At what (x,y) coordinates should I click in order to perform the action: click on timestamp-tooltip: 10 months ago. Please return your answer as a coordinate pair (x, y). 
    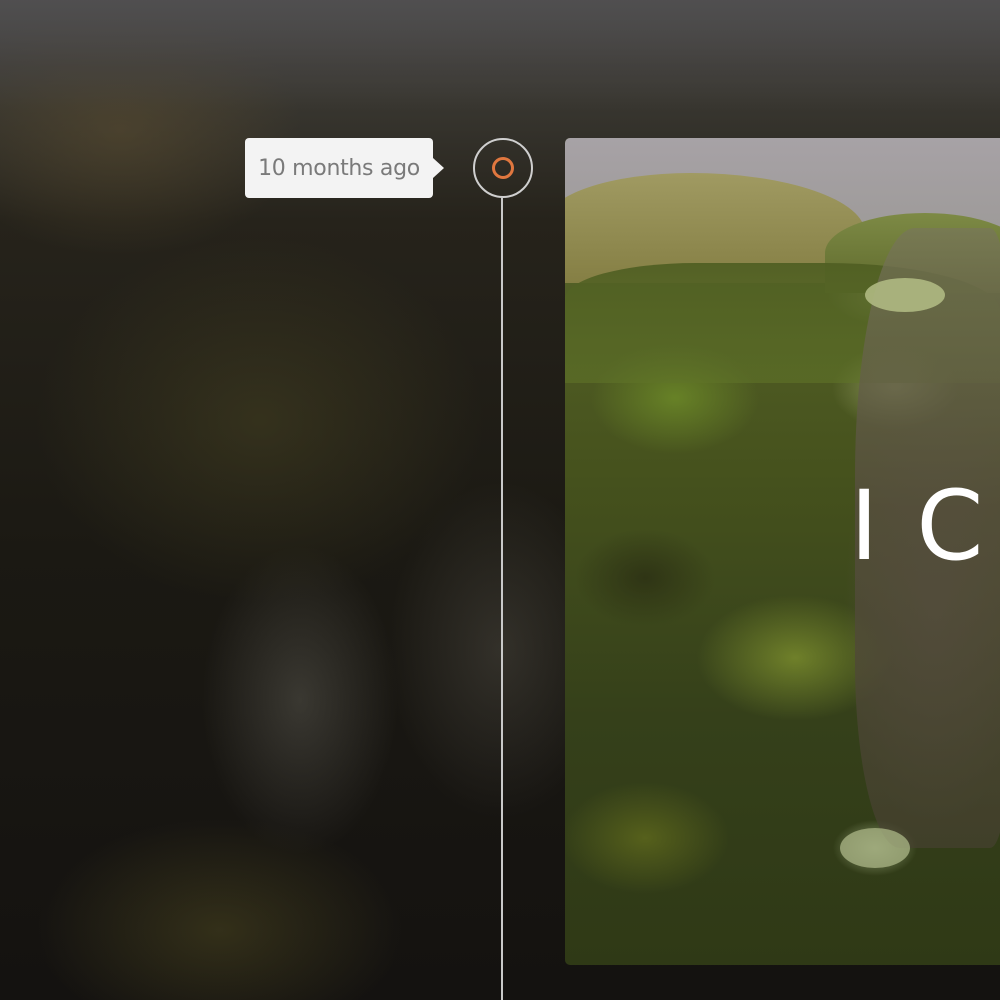
    Looking at the image, I should click on (344, 168).